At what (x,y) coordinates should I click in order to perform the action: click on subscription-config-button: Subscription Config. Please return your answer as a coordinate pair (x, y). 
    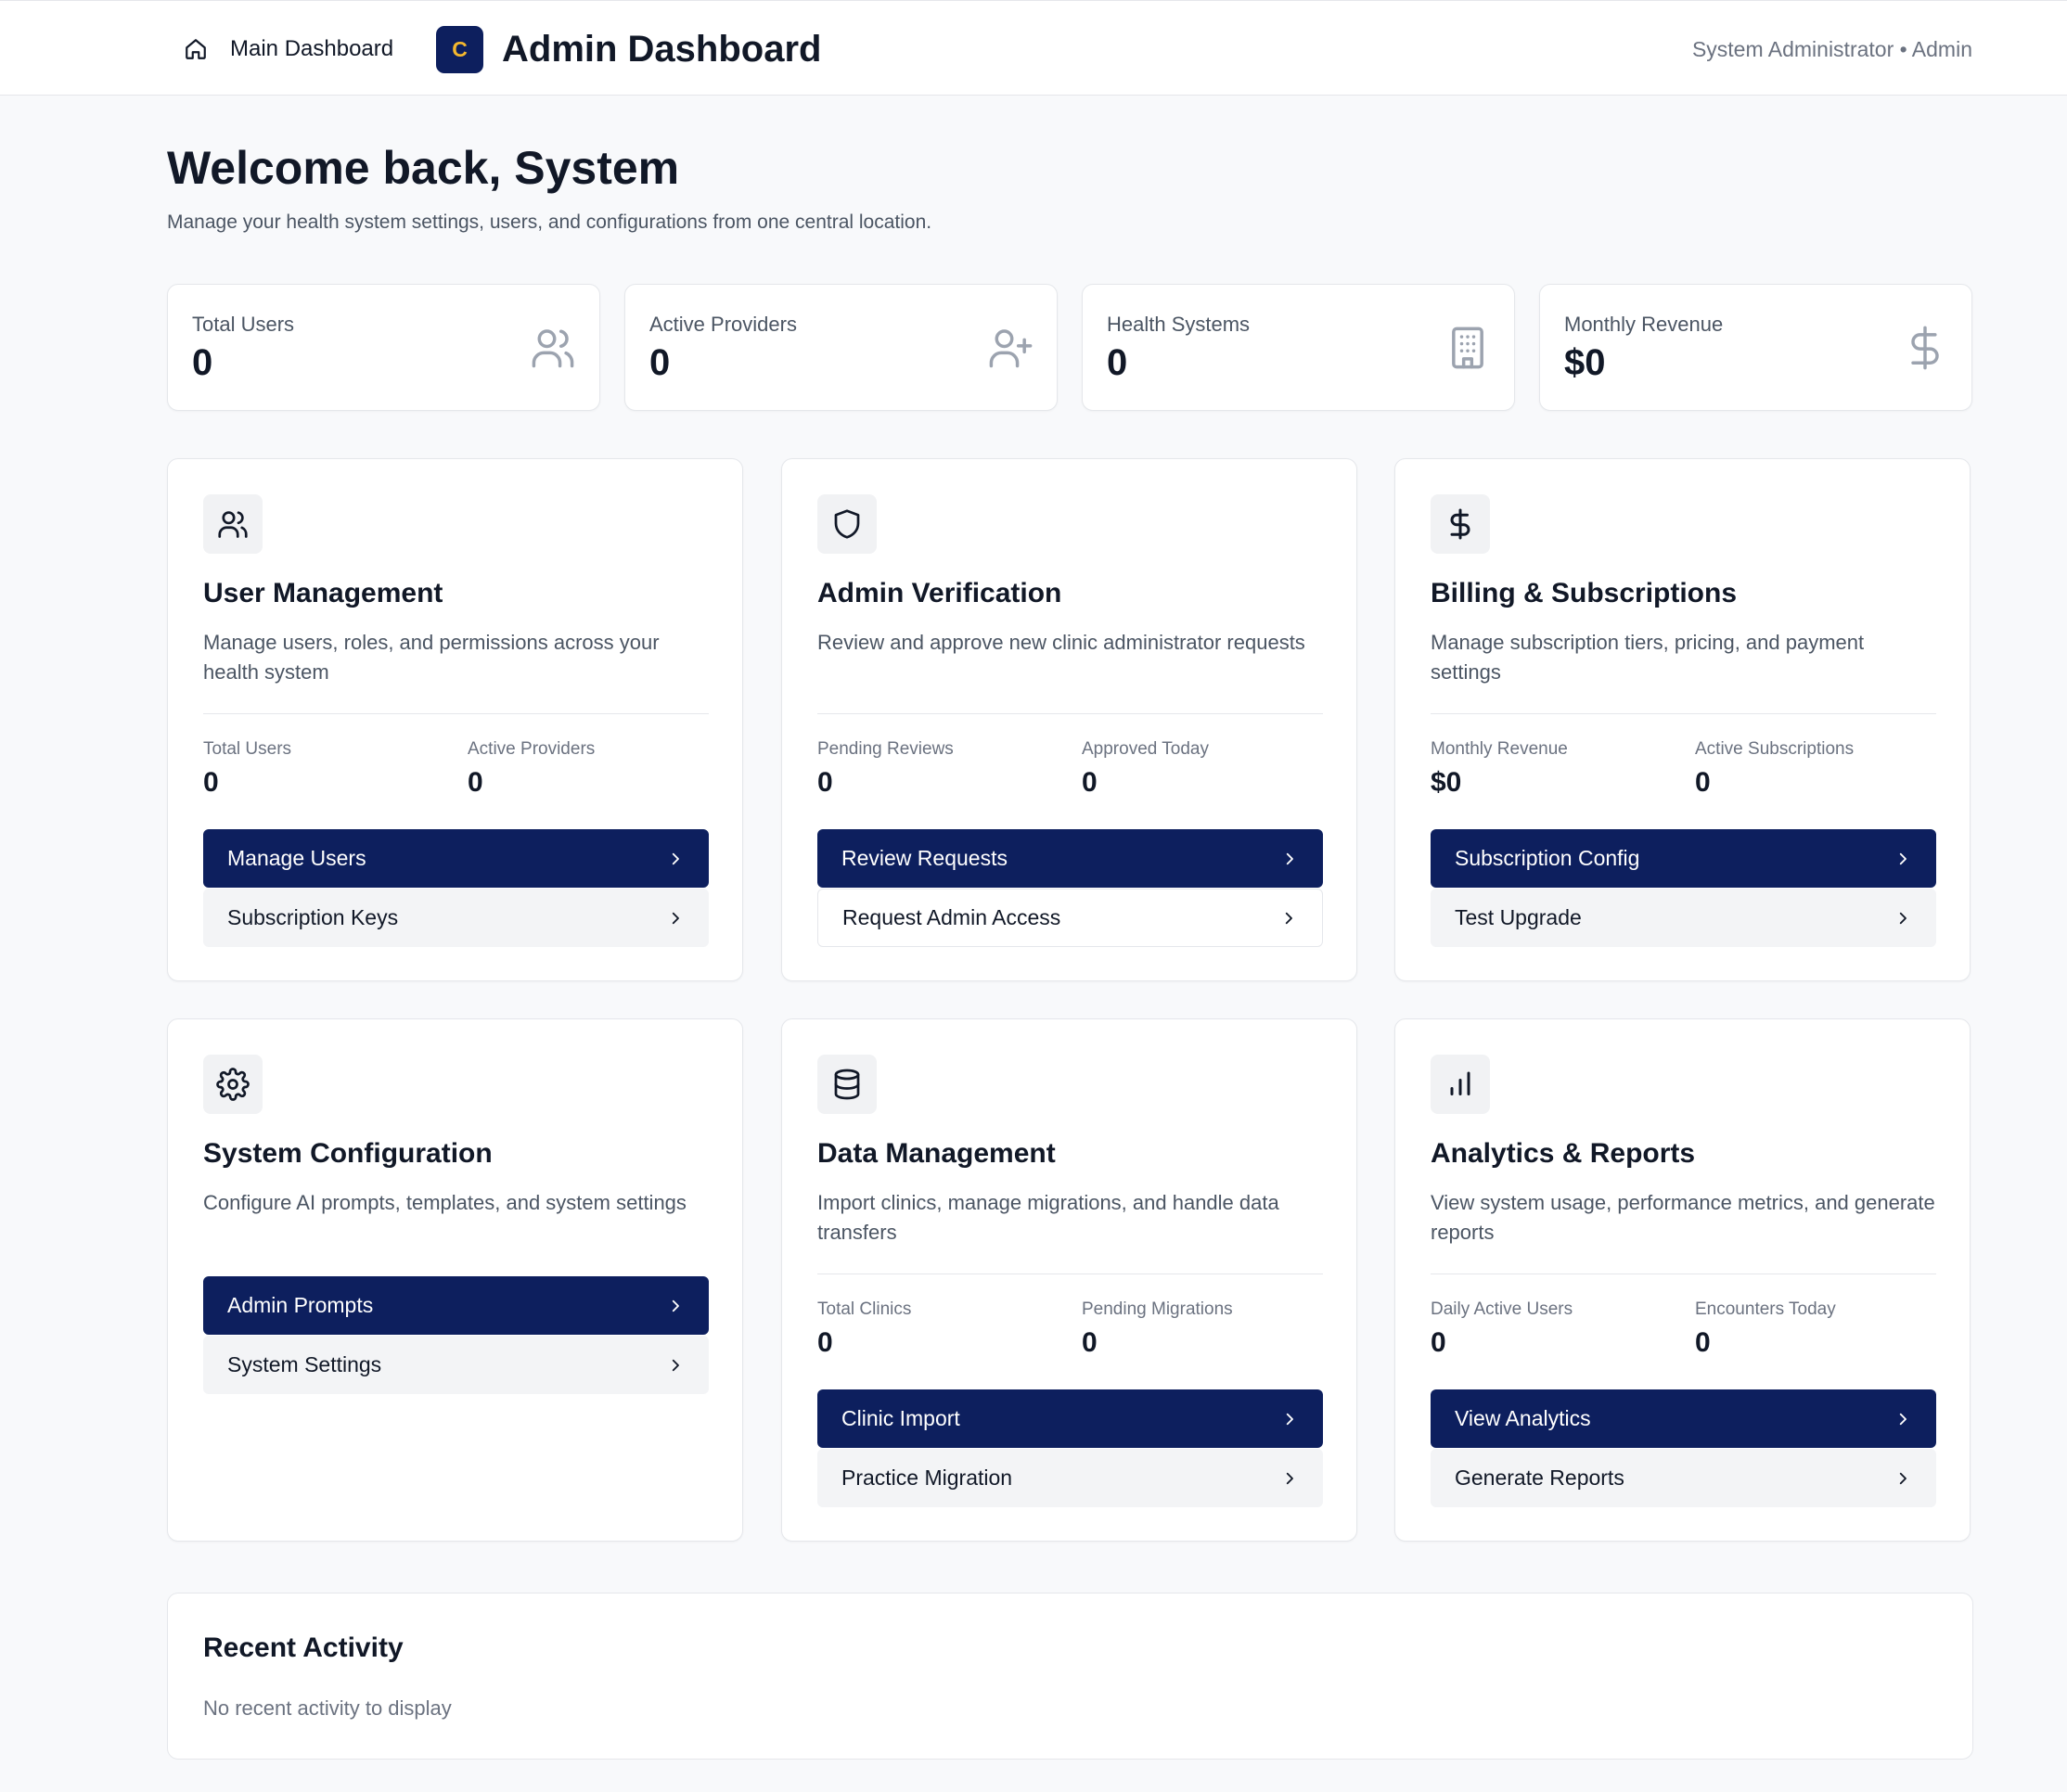
    Looking at the image, I should click on (1683, 858).